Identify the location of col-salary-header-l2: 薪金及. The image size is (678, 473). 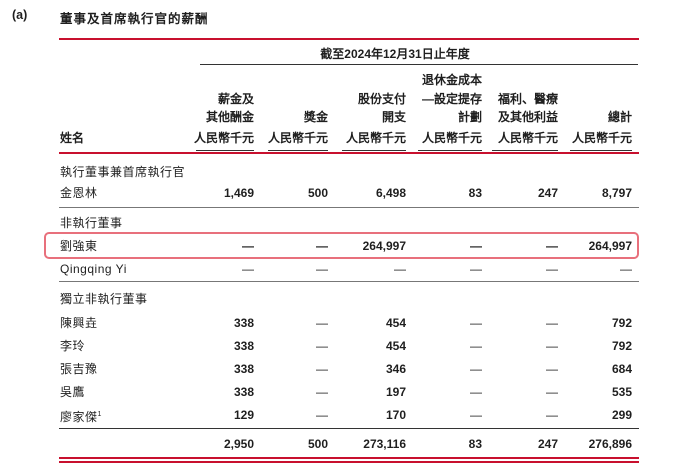
(235, 99).